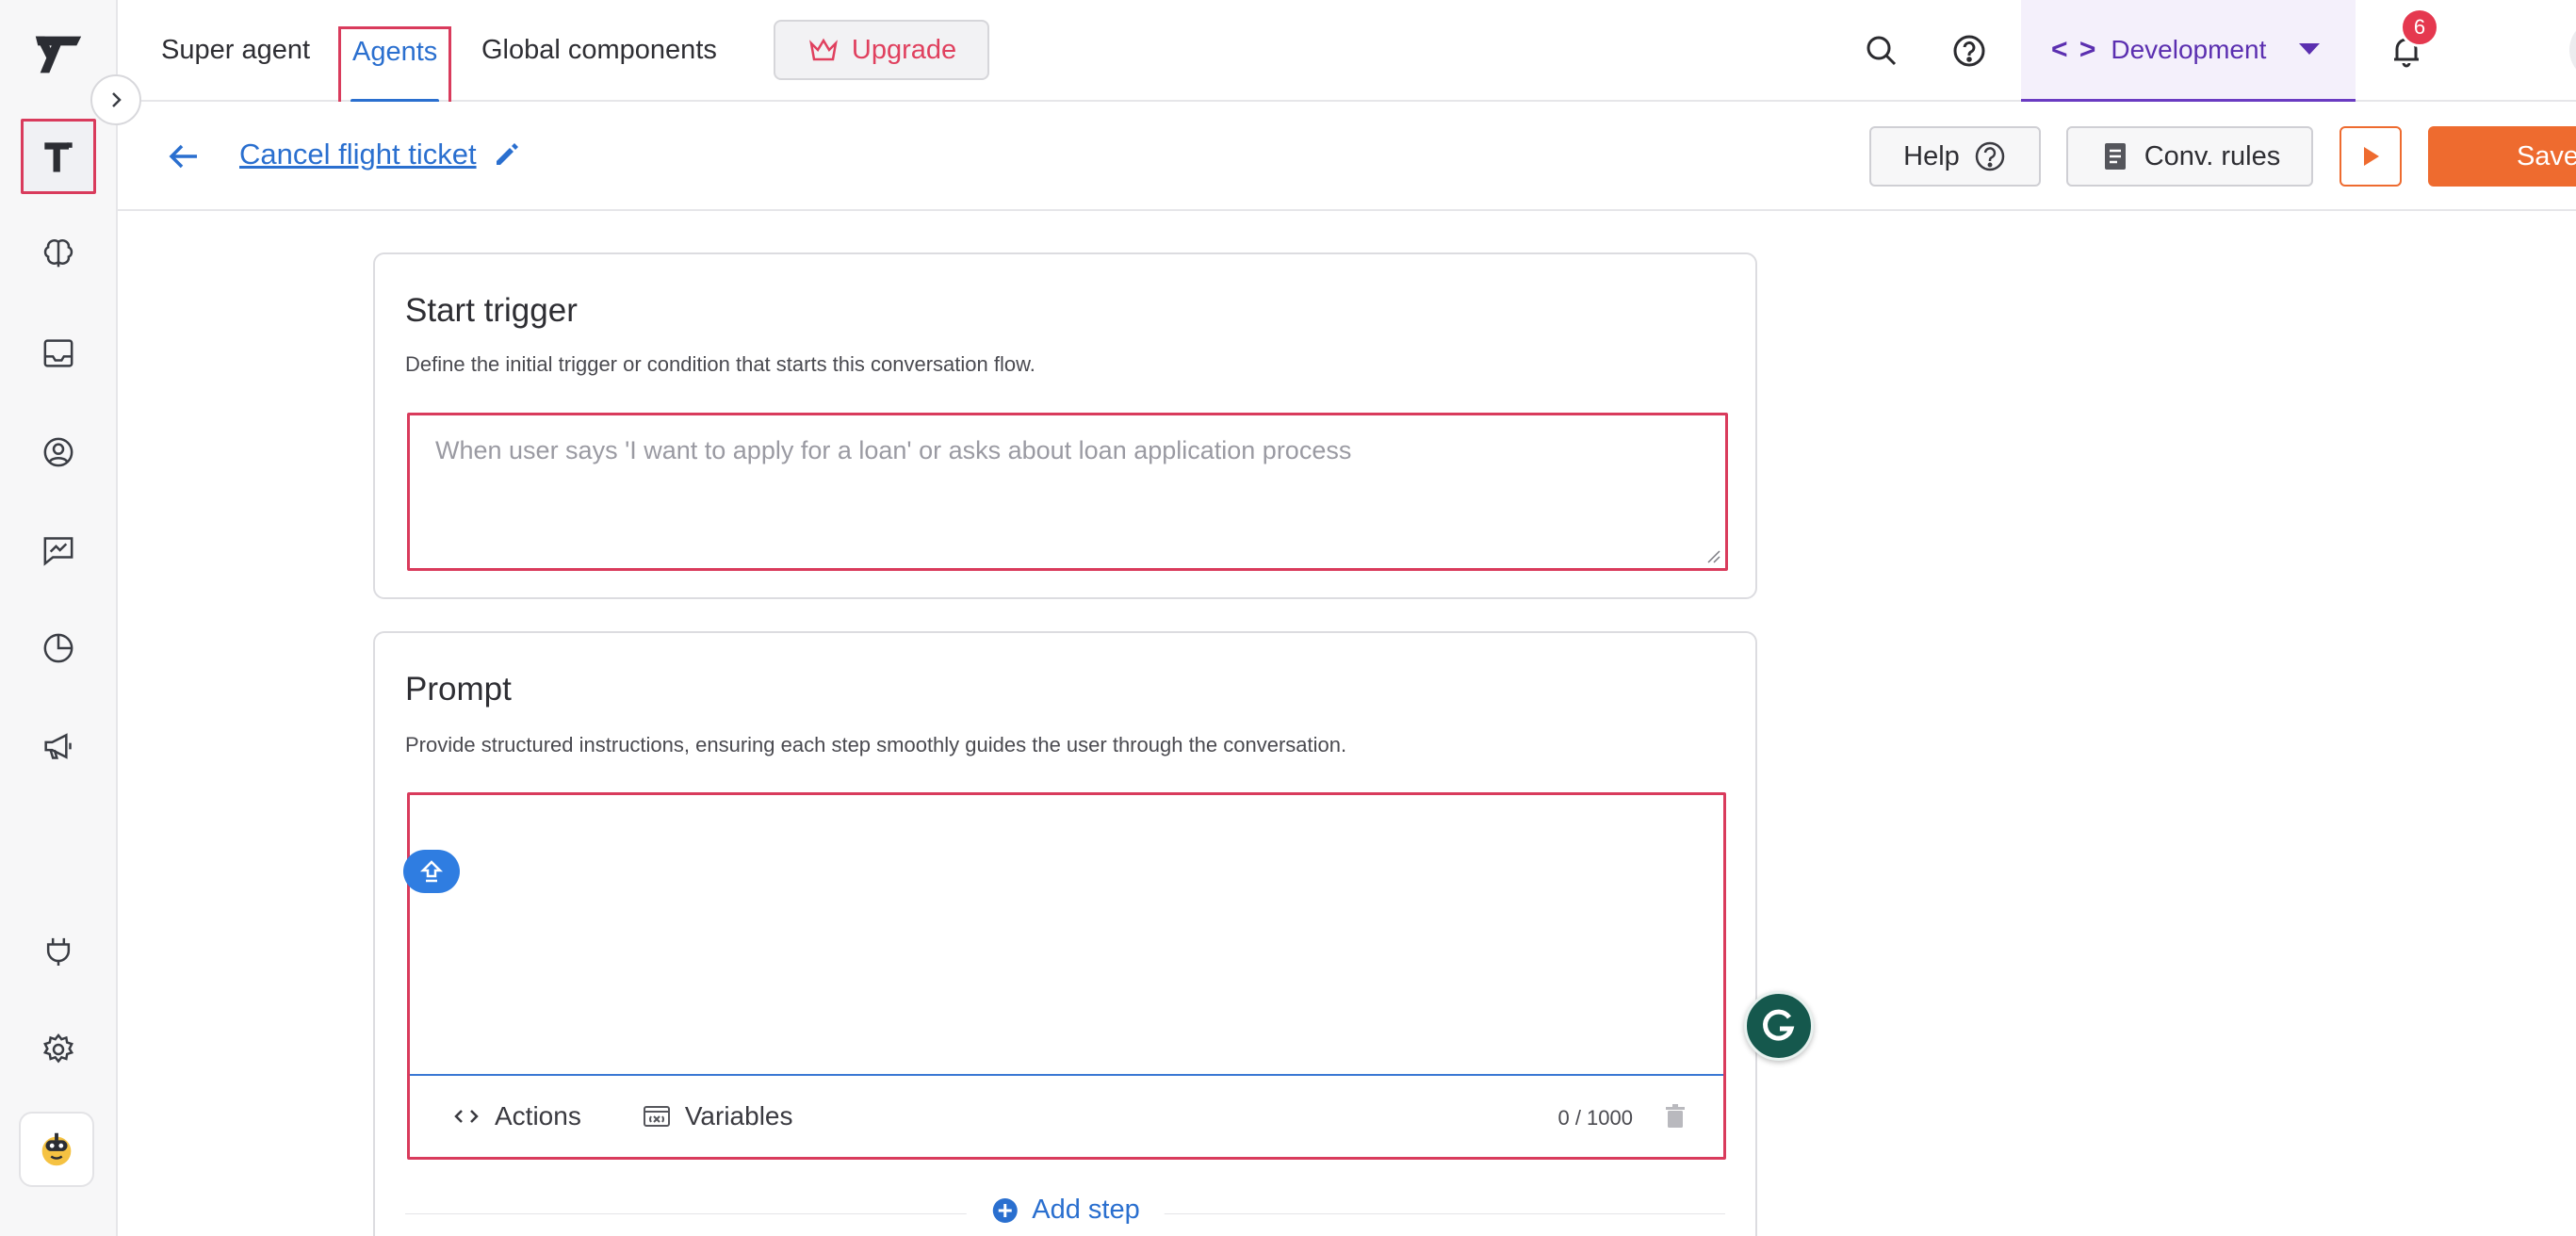  I want to click on user-menu: BC, so click(2572, 50).